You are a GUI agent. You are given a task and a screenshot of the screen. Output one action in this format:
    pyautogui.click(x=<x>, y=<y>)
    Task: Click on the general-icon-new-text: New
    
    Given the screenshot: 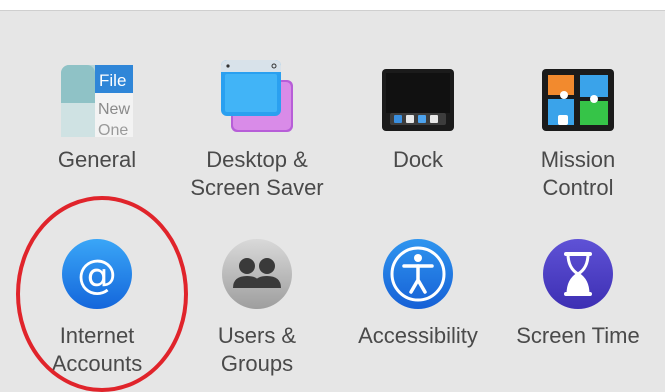 What is the action you would take?
    pyautogui.click(x=114, y=109)
    